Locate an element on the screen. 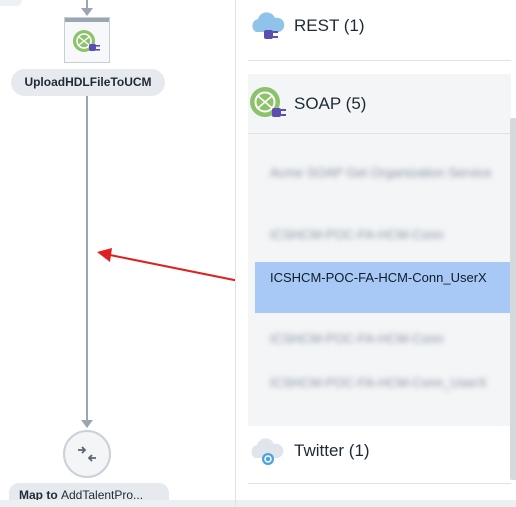  twitter-cloud-icon is located at coordinates (267, 451).